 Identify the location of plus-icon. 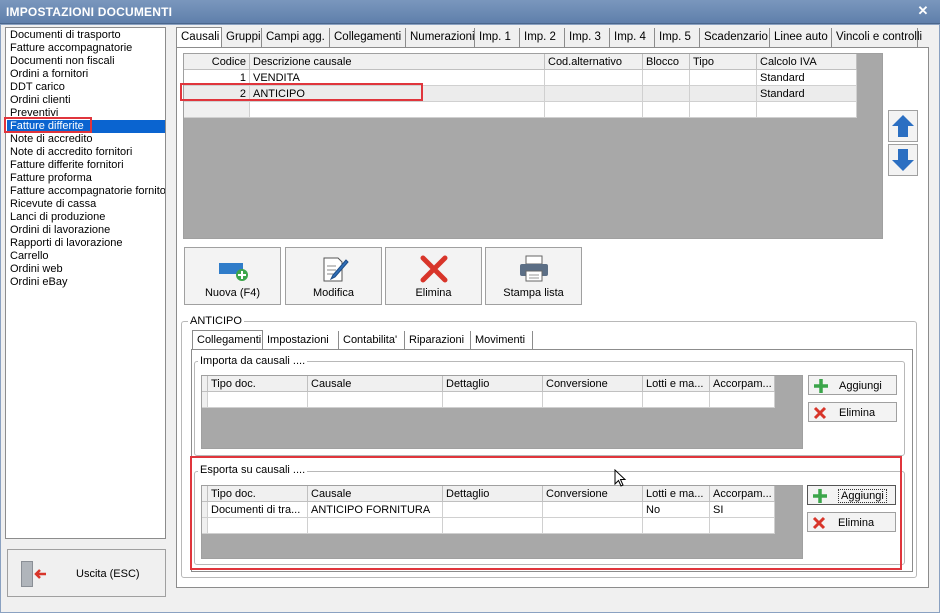
(821, 386).